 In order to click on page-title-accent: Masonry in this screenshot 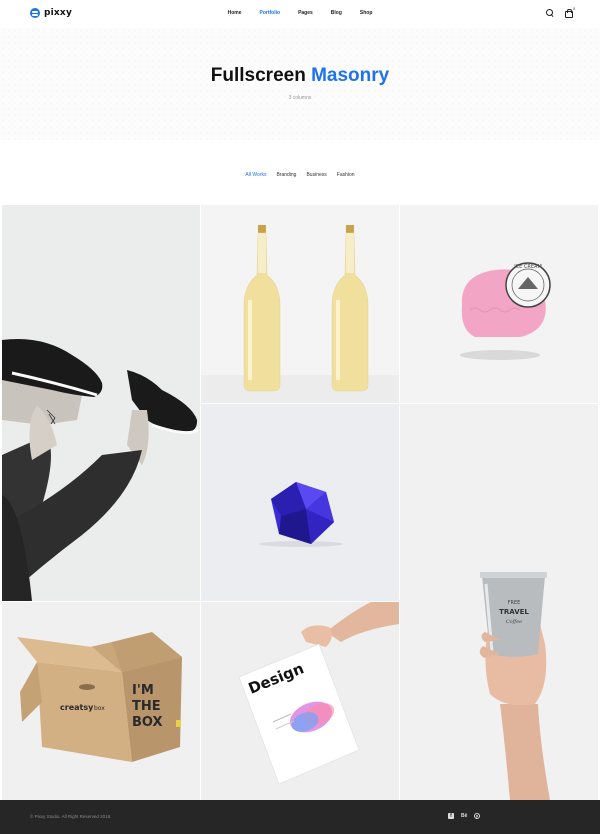, I will do `click(350, 75)`.